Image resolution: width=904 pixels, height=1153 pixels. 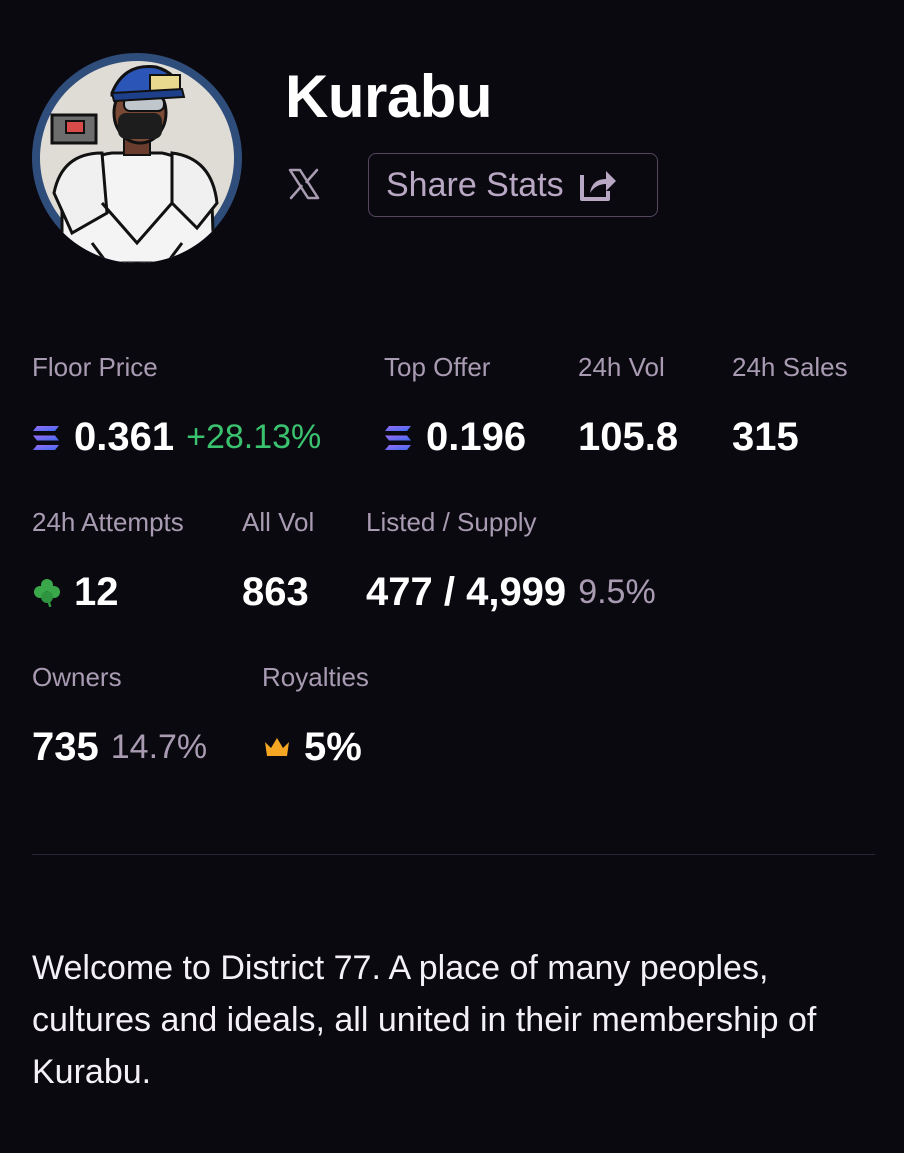 What do you see at coordinates (765, 437) in the screenshot?
I see `sales-24h-value: 315` at bounding box center [765, 437].